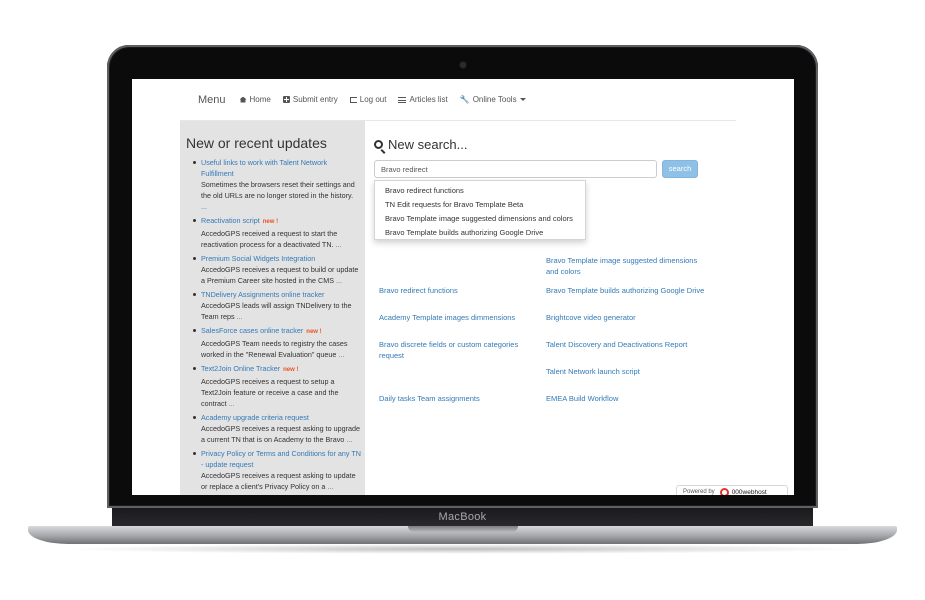 The height and width of the screenshot is (600, 925). I want to click on update-title-link: Text2Join Online Tracker, so click(240, 368).